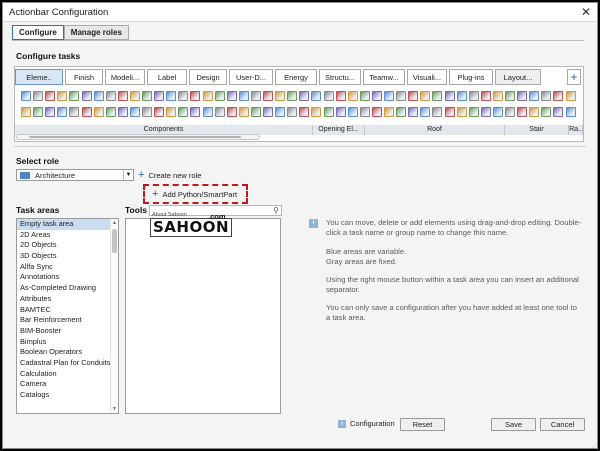  What do you see at coordinates (135, 137) in the screenshot?
I see `scrollbar-thumb` at bounding box center [135, 137].